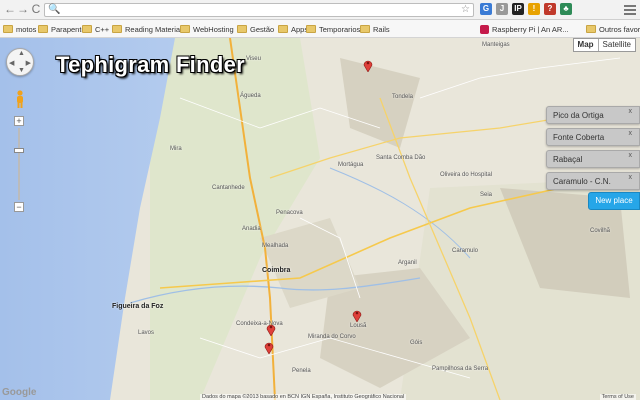 This screenshot has height=400, width=640. I want to click on bookmark-folder: Parapente, so click(62, 29).